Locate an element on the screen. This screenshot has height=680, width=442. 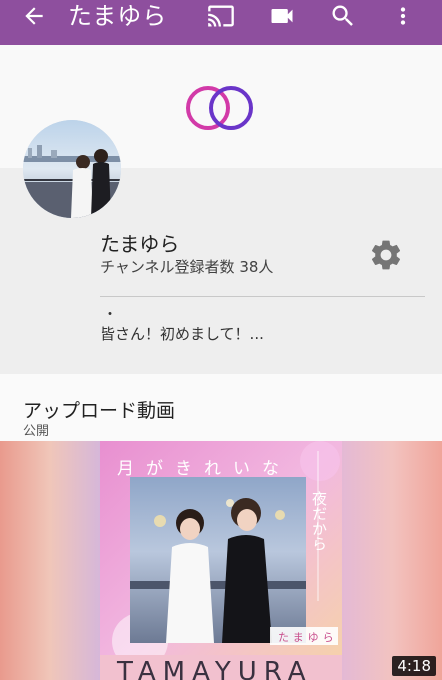
app-bar: たまゆら is located at coordinates (221, 22).